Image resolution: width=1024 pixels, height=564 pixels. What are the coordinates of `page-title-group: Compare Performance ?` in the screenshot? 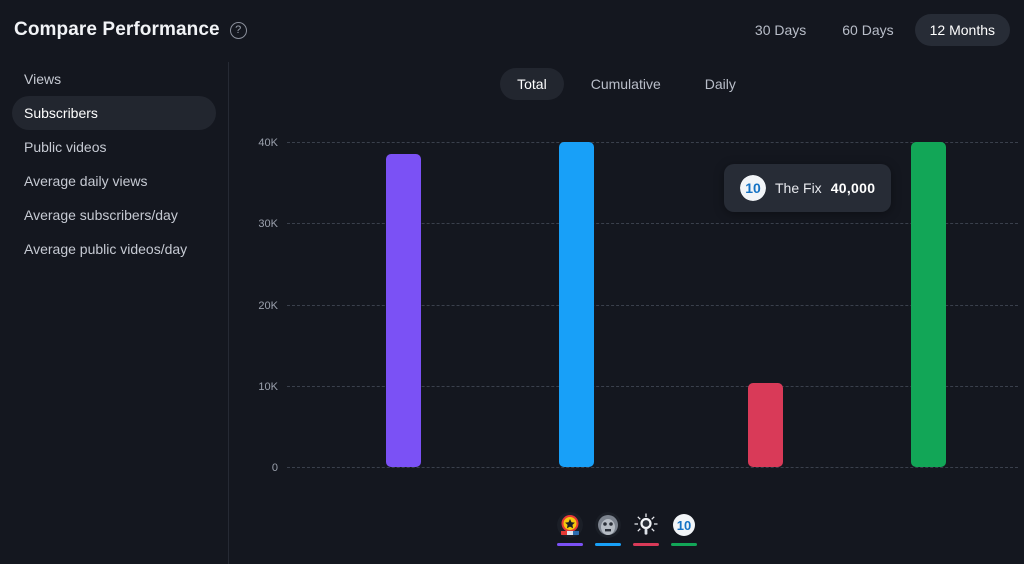 It's located at (130, 30).